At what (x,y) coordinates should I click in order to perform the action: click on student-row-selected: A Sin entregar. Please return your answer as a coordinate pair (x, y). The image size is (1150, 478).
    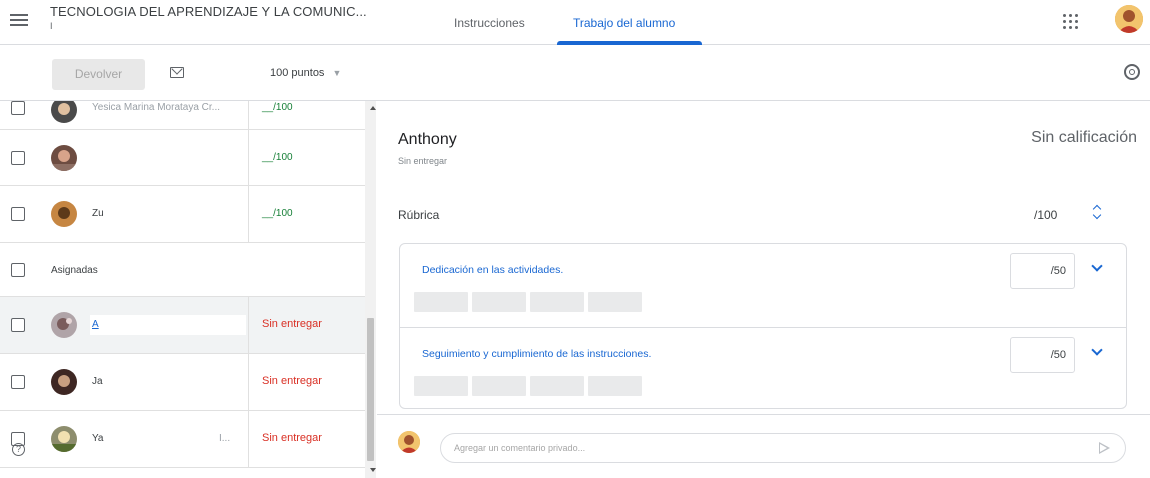
    Looking at the image, I should click on (182, 325).